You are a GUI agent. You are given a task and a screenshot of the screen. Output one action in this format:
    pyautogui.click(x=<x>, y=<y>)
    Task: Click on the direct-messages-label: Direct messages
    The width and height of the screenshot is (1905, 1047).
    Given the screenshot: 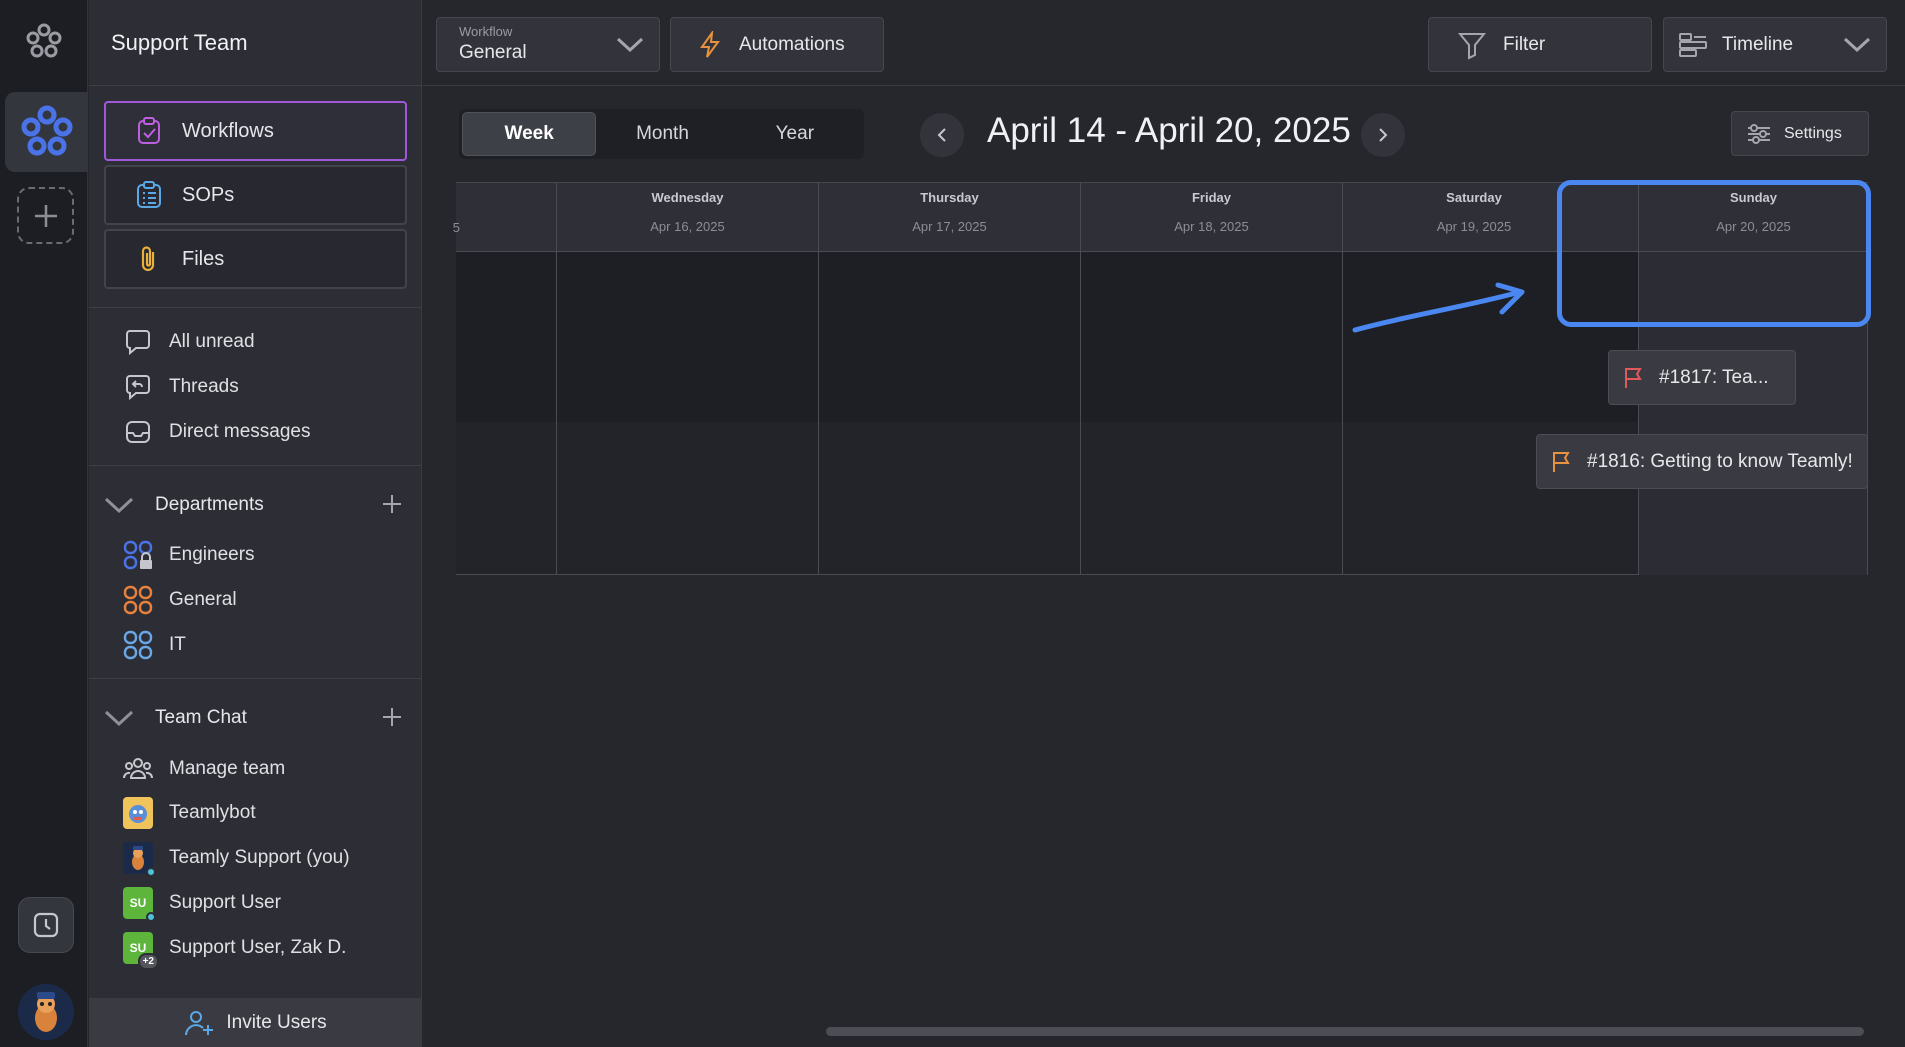 What is the action you would take?
    pyautogui.click(x=240, y=431)
    